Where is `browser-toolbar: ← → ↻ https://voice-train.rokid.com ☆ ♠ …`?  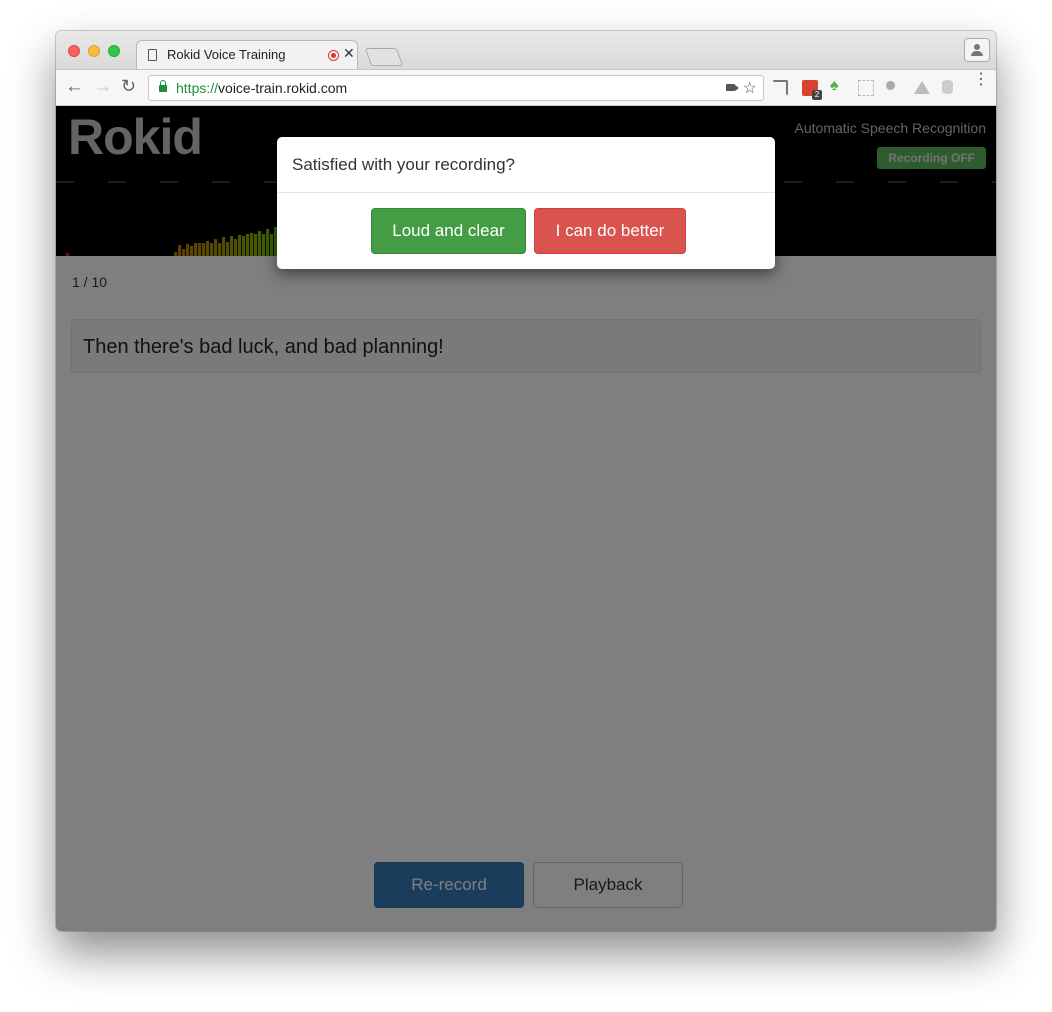
browser-toolbar: ← → ↻ https://voice-train.rokid.com ☆ ♠ … is located at coordinates (526, 87).